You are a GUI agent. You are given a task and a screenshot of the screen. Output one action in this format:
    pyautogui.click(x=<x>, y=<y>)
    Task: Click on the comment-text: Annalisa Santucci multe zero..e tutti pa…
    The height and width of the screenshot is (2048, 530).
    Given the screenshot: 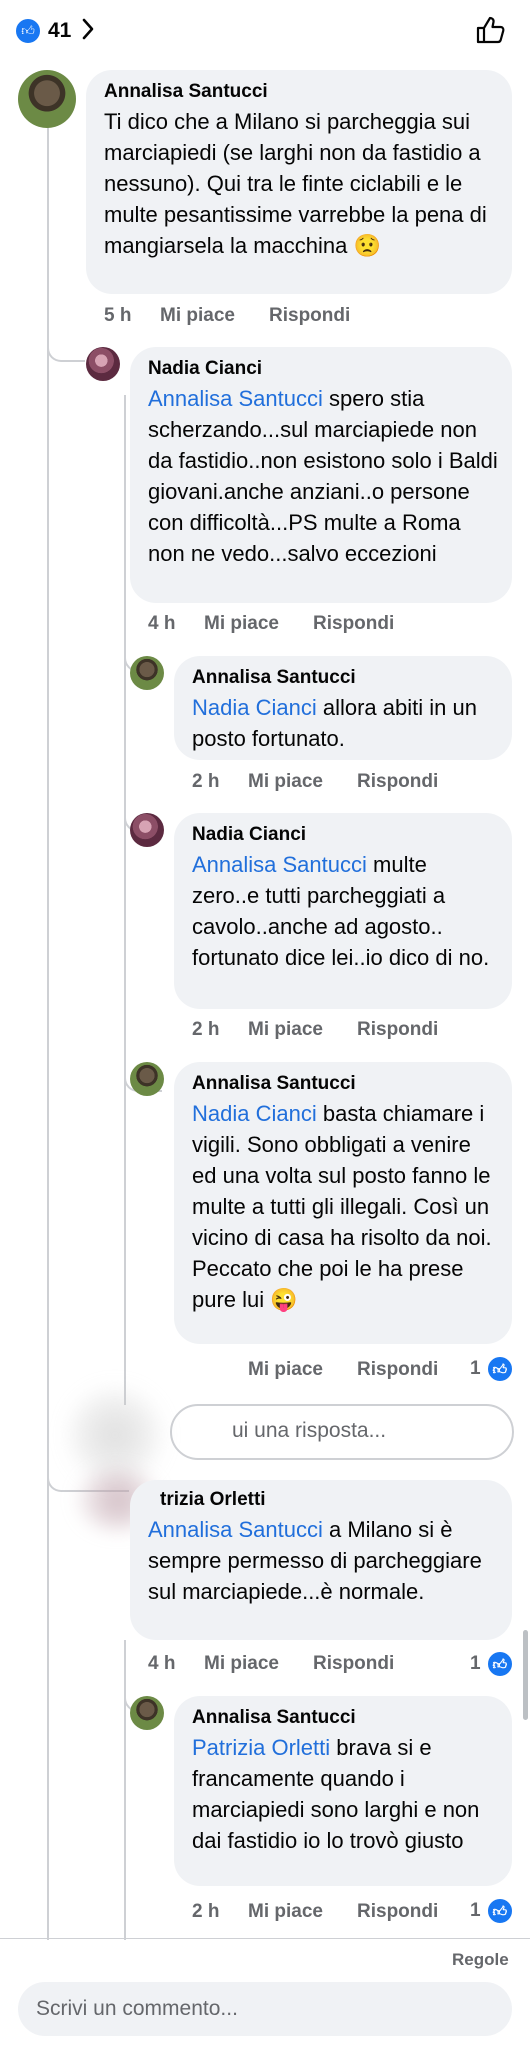 What is the action you would take?
    pyautogui.click(x=341, y=911)
    